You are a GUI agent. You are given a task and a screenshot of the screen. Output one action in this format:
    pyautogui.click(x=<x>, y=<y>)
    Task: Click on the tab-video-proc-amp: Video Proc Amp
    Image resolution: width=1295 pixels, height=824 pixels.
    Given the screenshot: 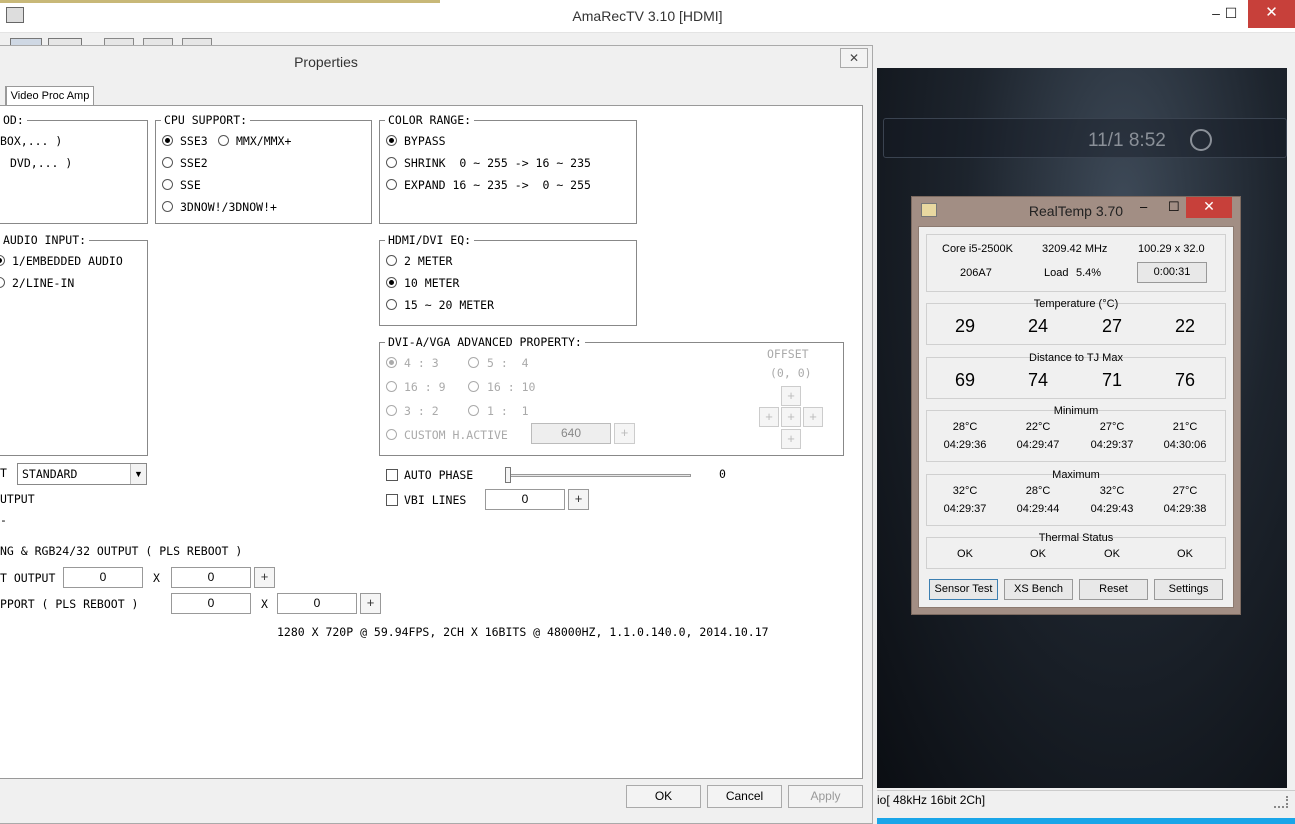 What is the action you would take?
    pyautogui.click(x=50, y=96)
    